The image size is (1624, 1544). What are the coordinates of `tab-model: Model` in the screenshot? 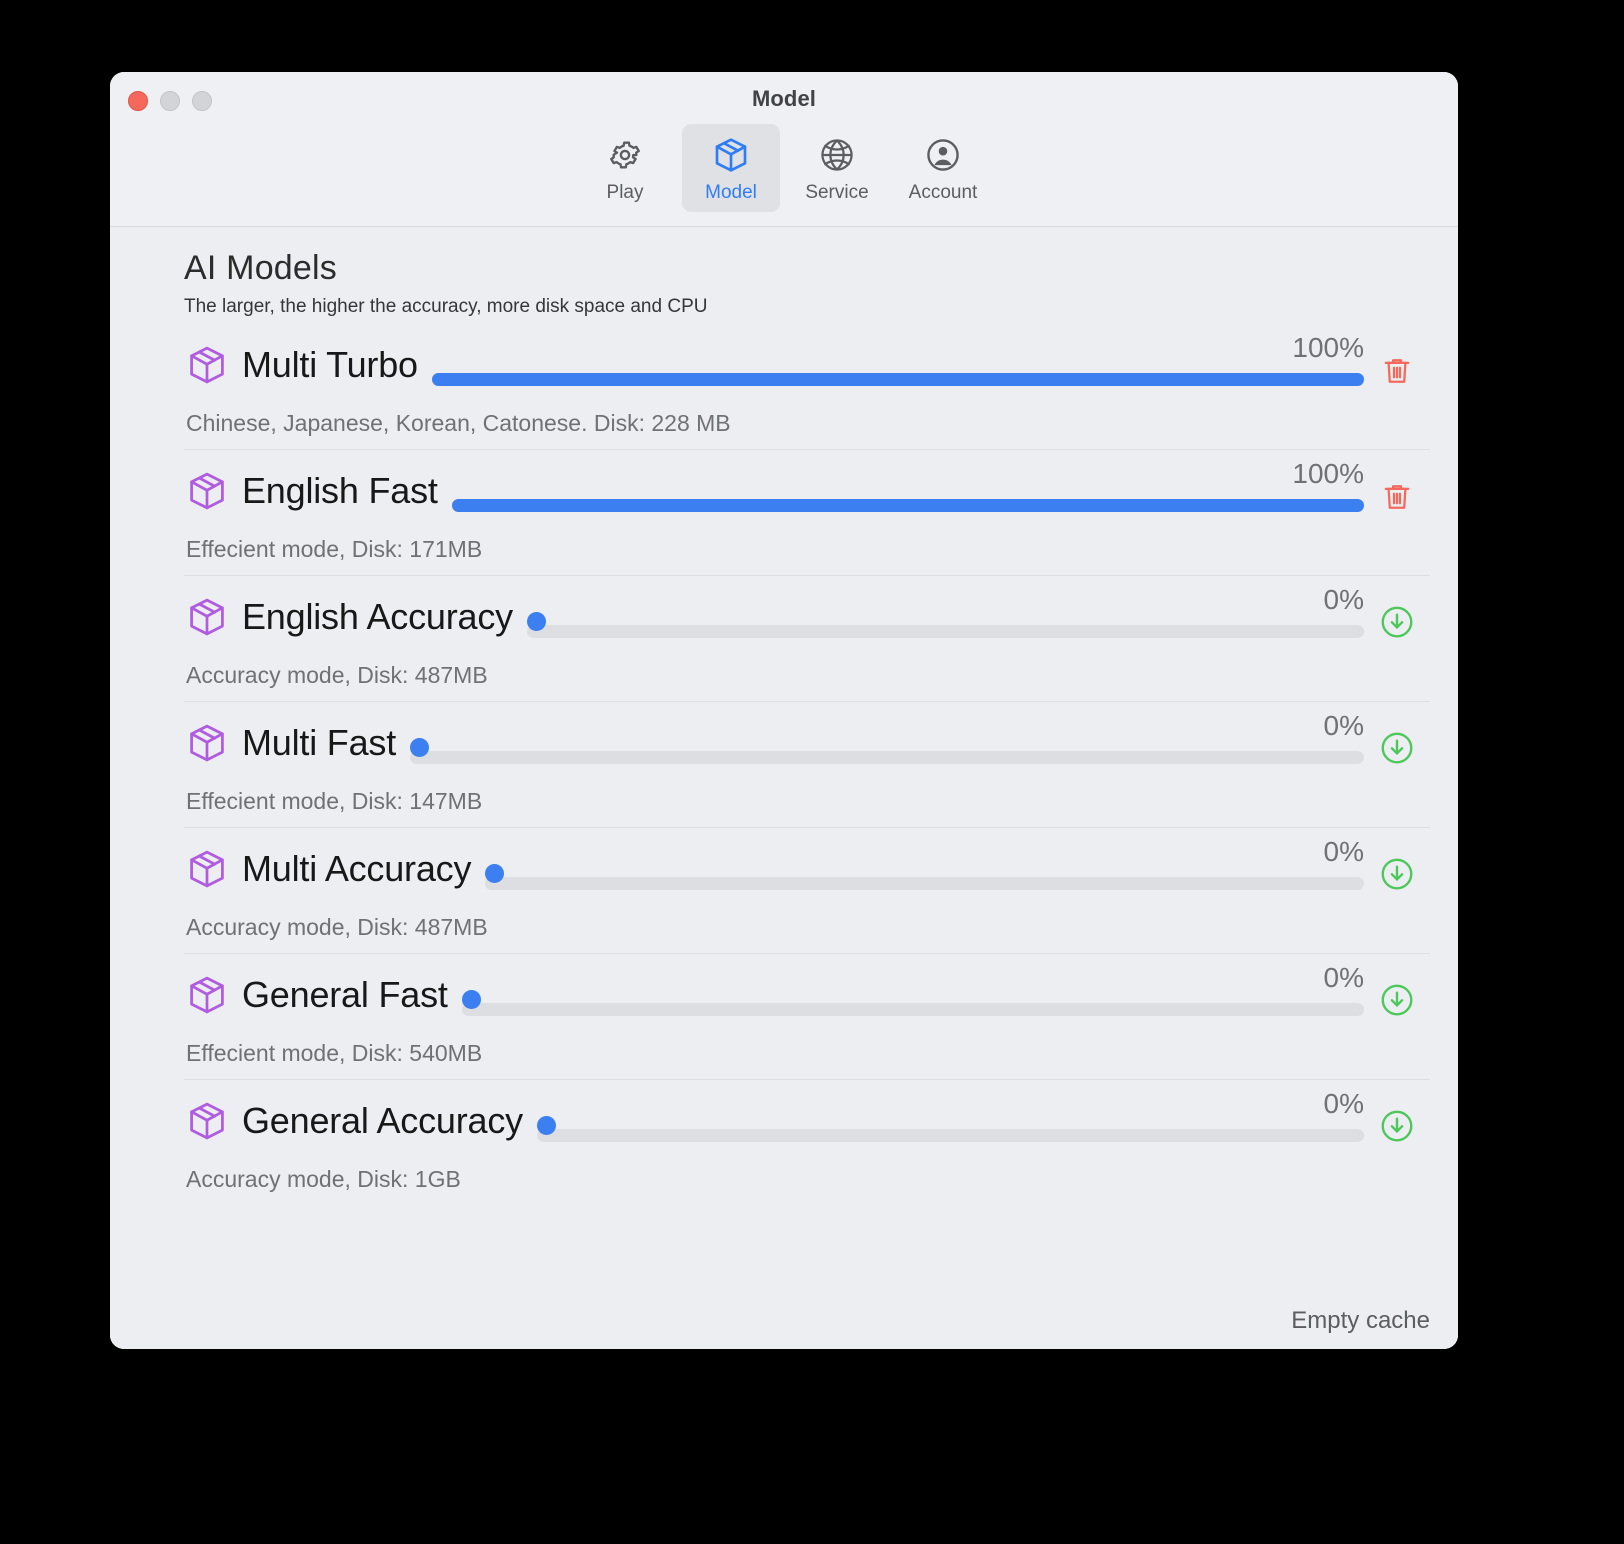 It's located at (731, 168).